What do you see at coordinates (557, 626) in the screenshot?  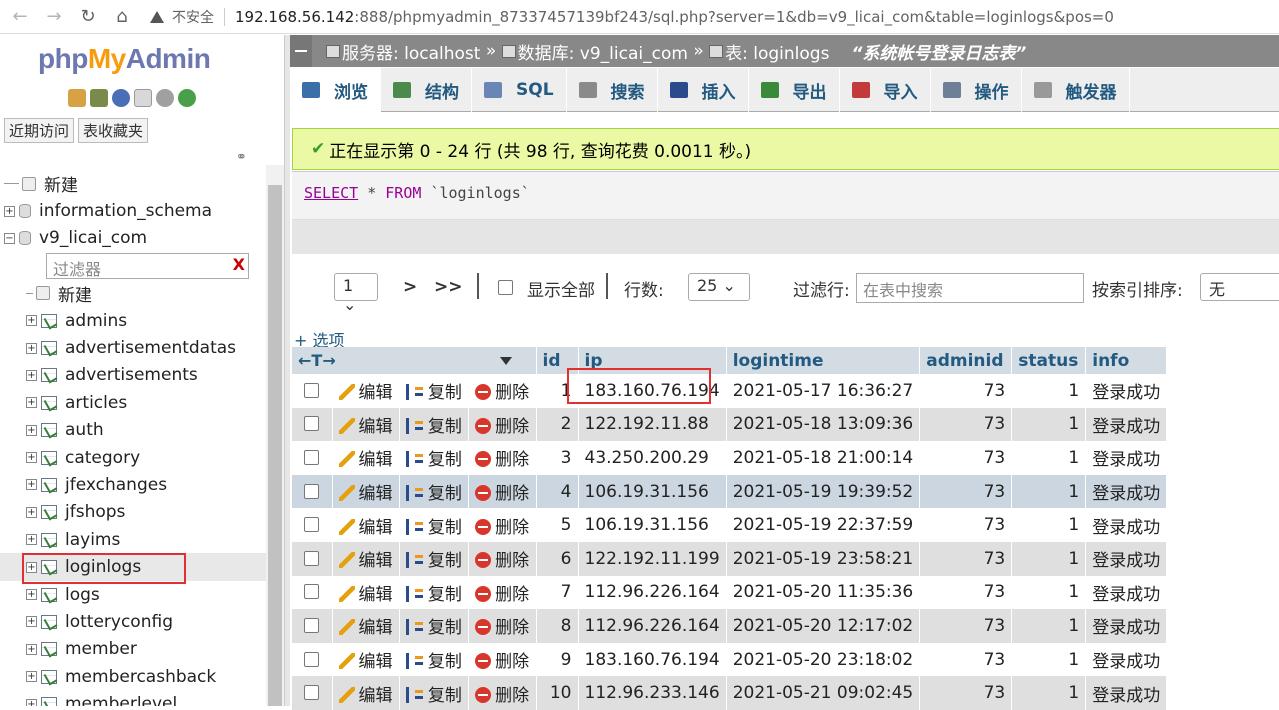 I see `cell-id: 8` at bounding box center [557, 626].